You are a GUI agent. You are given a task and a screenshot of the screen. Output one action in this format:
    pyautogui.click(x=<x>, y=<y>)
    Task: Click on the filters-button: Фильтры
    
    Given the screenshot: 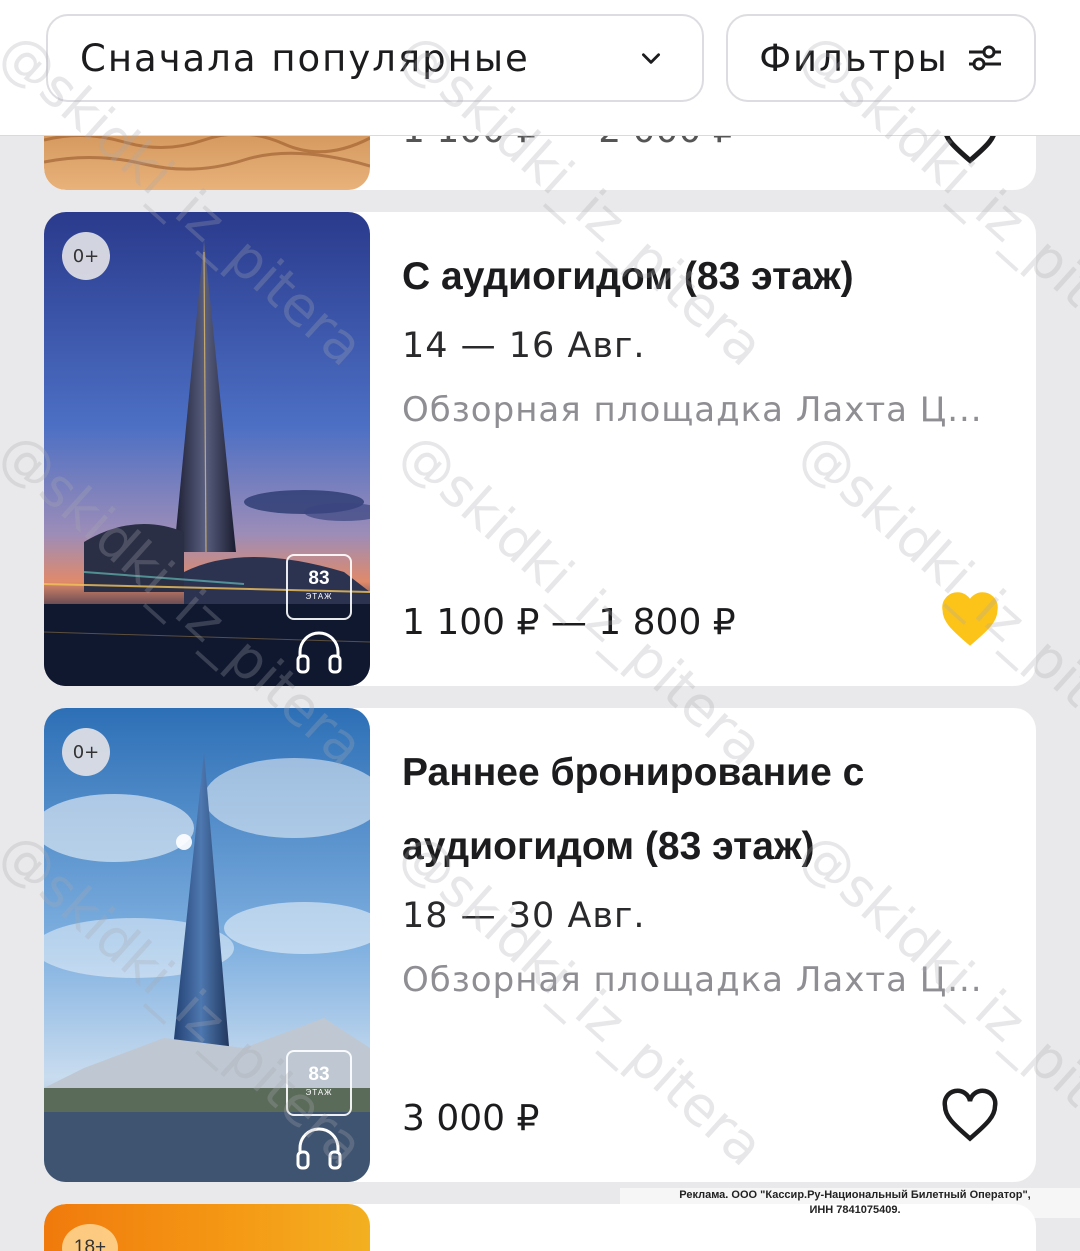 What is the action you would take?
    pyautogui.click(x=881, y=58)
    